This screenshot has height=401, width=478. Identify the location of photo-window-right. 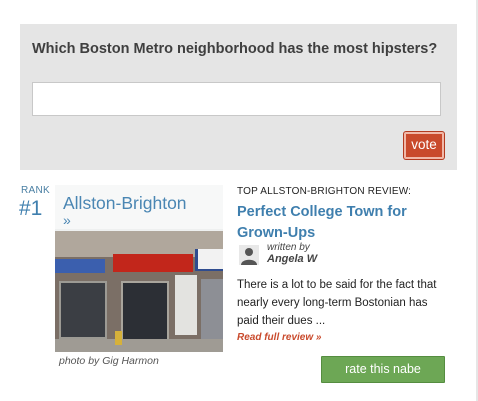
(186, 305).